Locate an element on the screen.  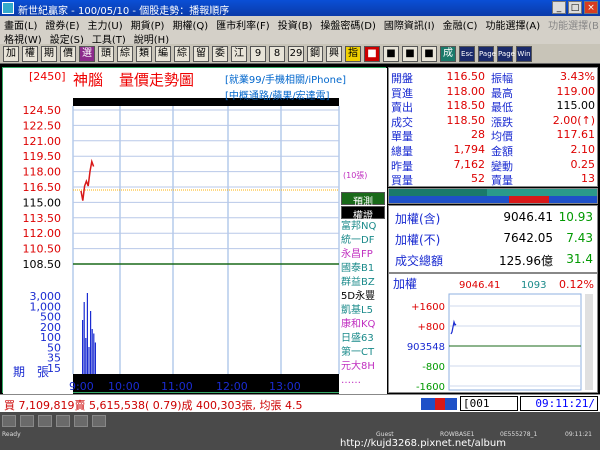
toolbar-button: 權 is located at coordinates (30, 53).